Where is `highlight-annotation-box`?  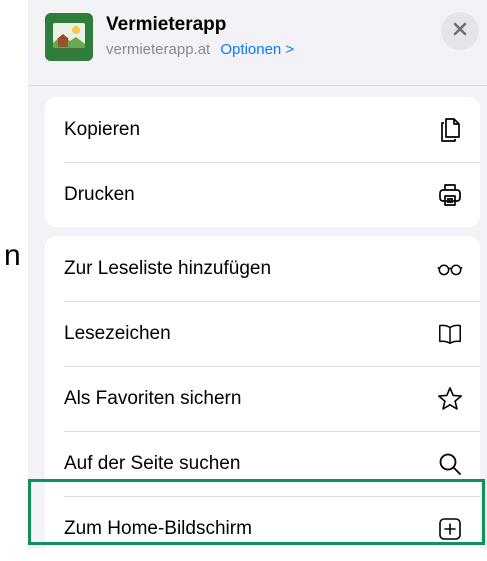 highlight-annotation-box is located at coordinates (256, 512).